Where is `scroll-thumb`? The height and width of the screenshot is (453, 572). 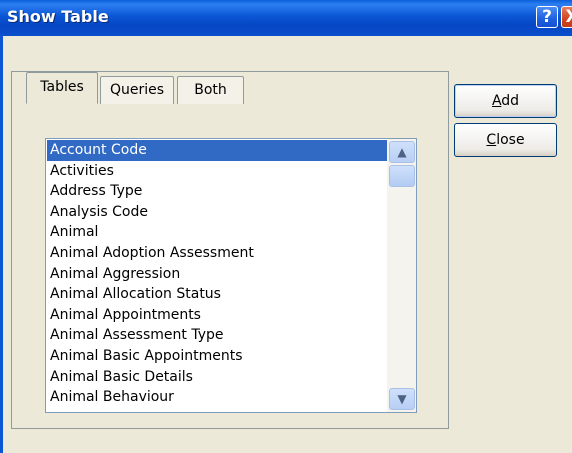
scroll-thumb is located at coordinates (402, 176).